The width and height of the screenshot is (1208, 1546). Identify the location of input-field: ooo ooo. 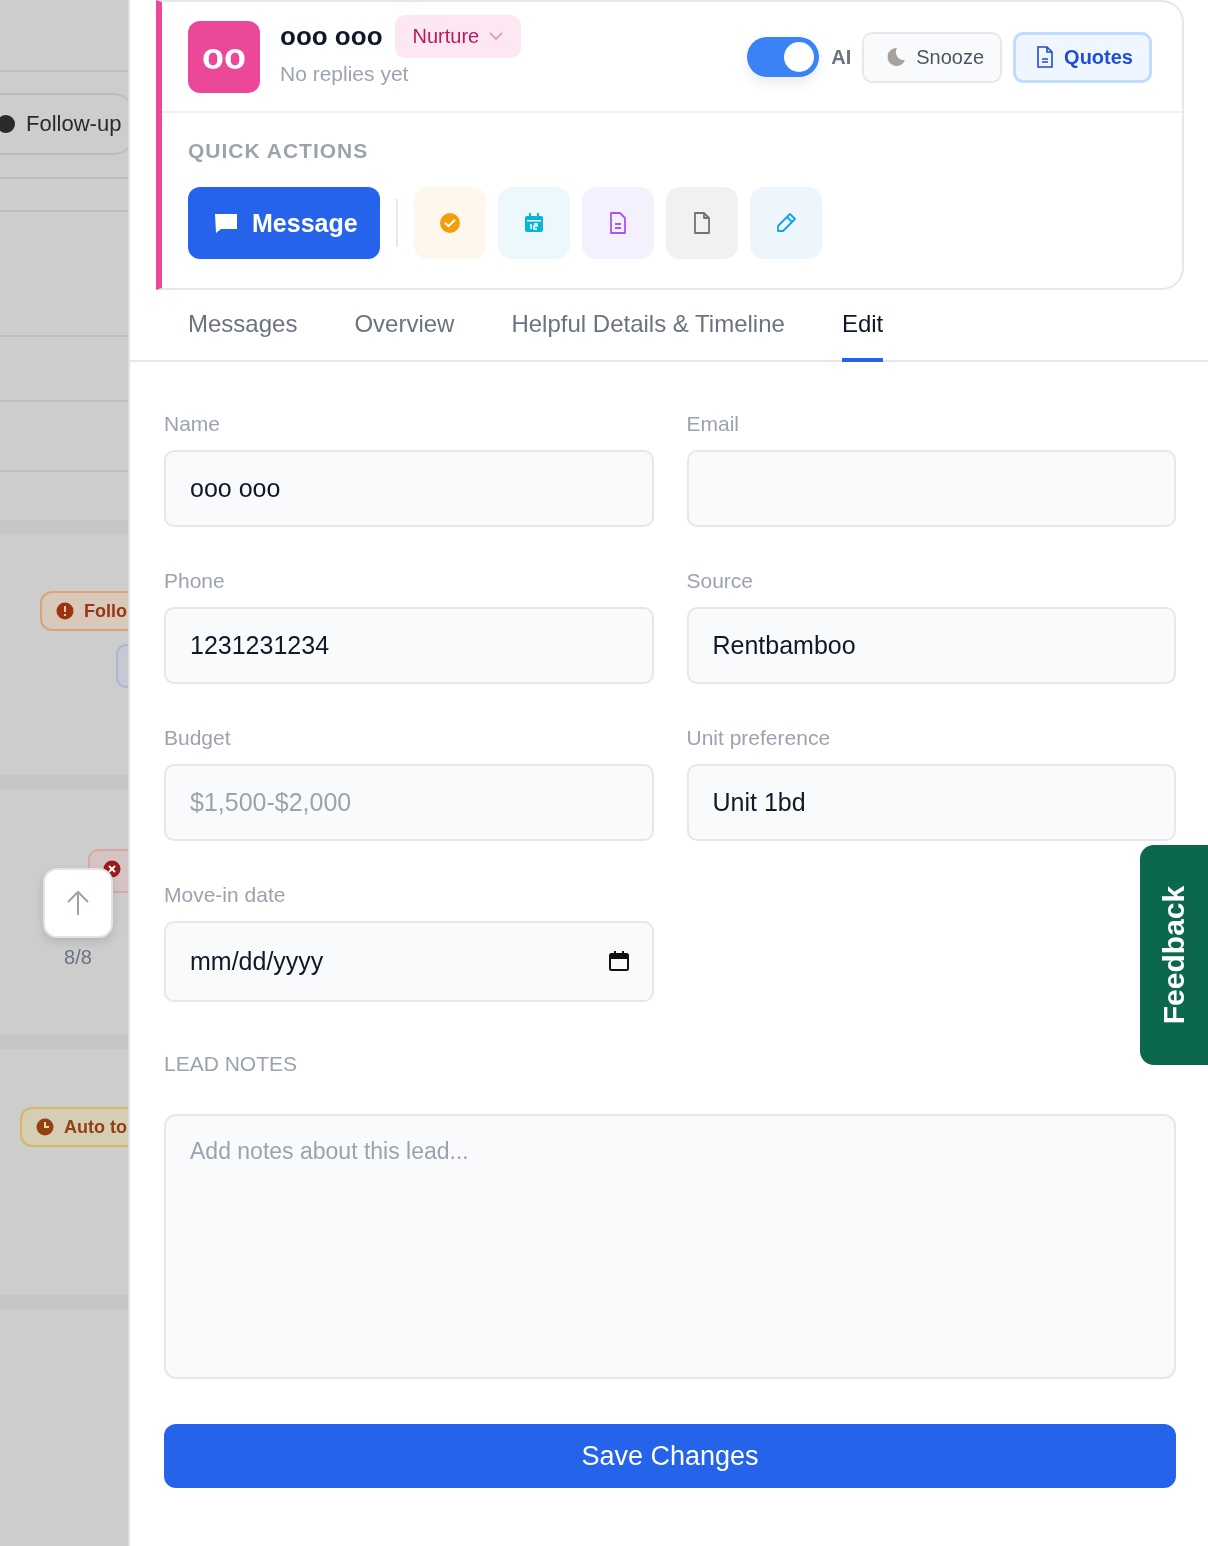
(409, 488).